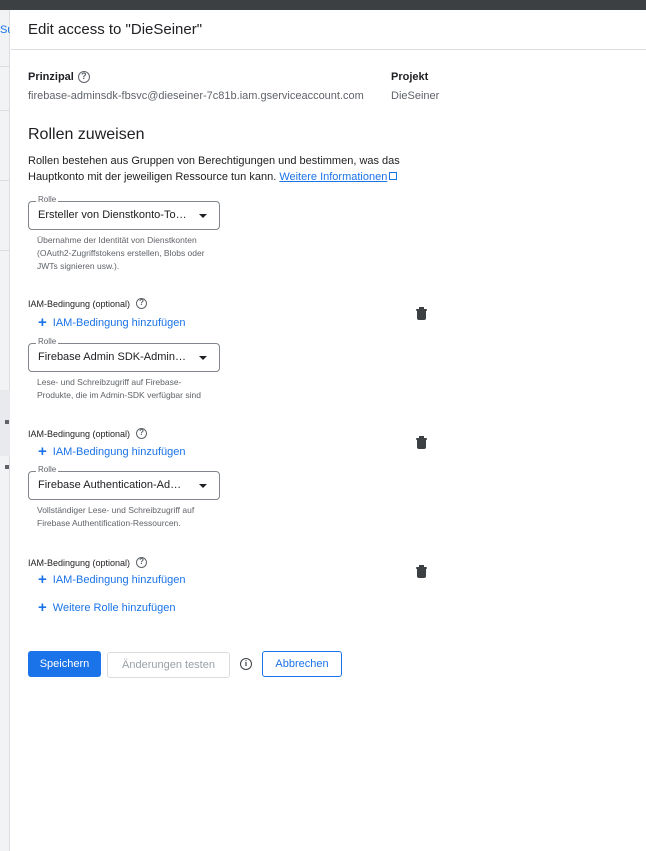  I want to click on cancel-button: Abbrechen, so click(302, 664).